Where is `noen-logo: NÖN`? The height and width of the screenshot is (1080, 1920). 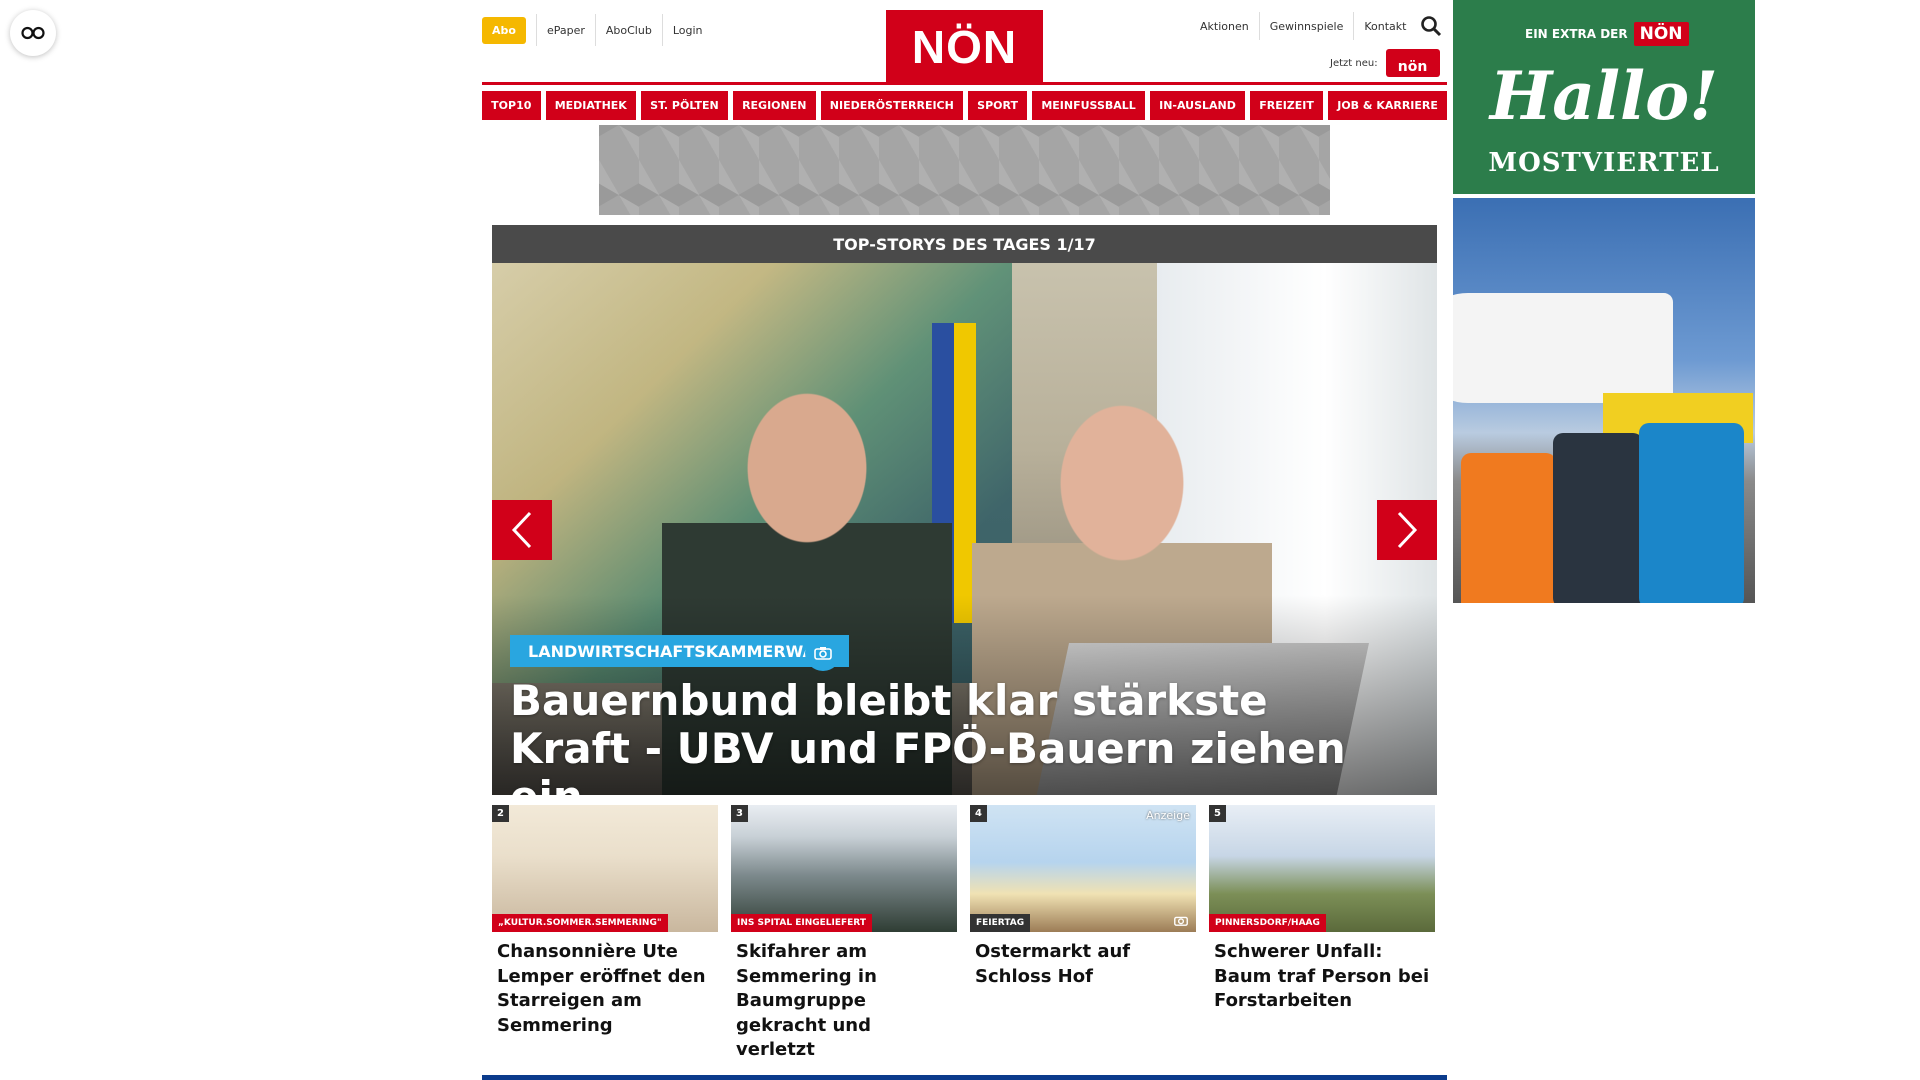 noen-logo: NÖN is located at coordinates (964, 47).